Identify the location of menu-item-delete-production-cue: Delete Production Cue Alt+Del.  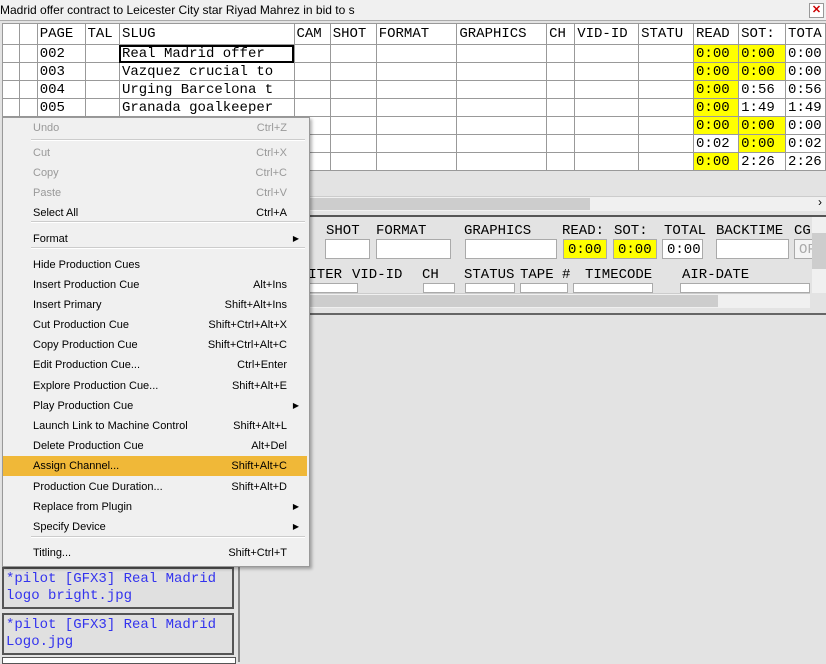
(155, 446).